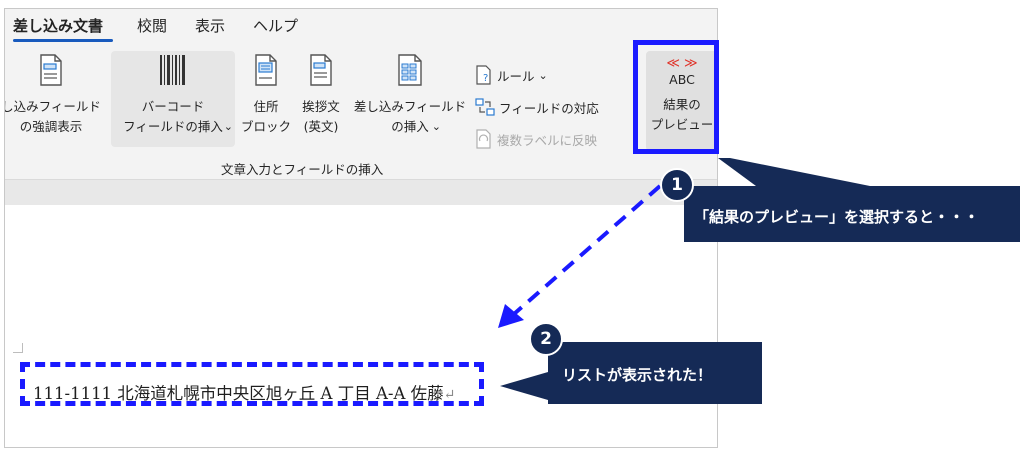 The image size is (1024, 452). What do you see at coordinates (677, 185) in the screenshot?
I see `step1-badge: 1` at bounding box center [677, 185].